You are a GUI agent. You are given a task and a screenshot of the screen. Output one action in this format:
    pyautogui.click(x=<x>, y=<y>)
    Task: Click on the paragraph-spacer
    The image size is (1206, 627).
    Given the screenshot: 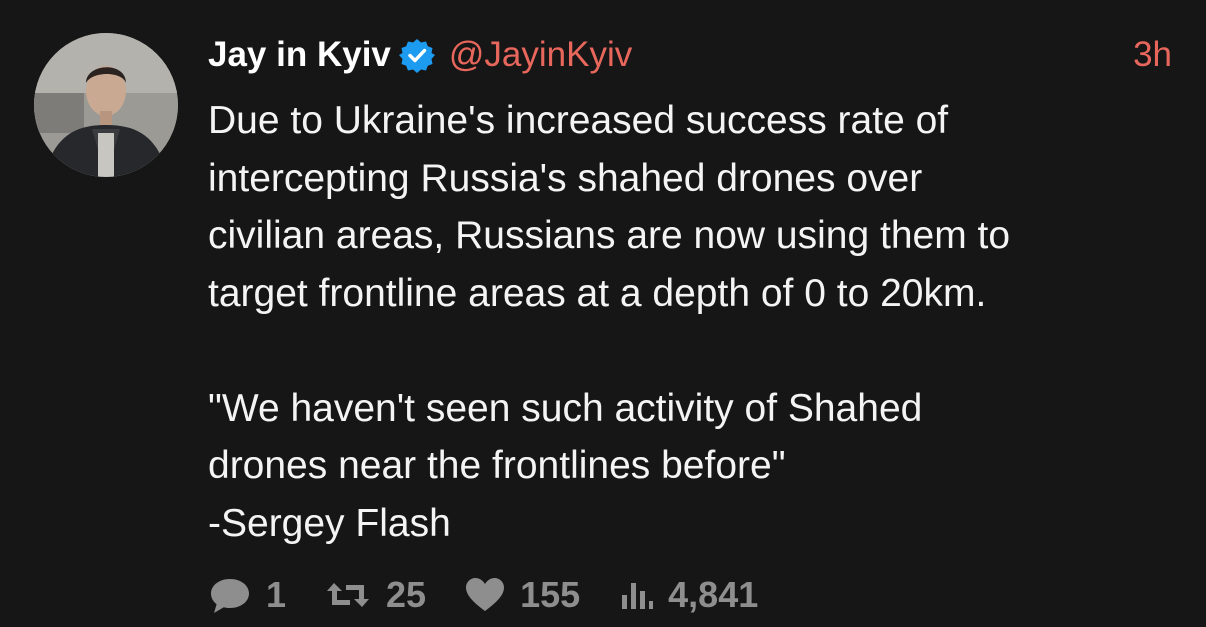 What is the action you would take?
    pyautogui.click(x=698, y=351)
    